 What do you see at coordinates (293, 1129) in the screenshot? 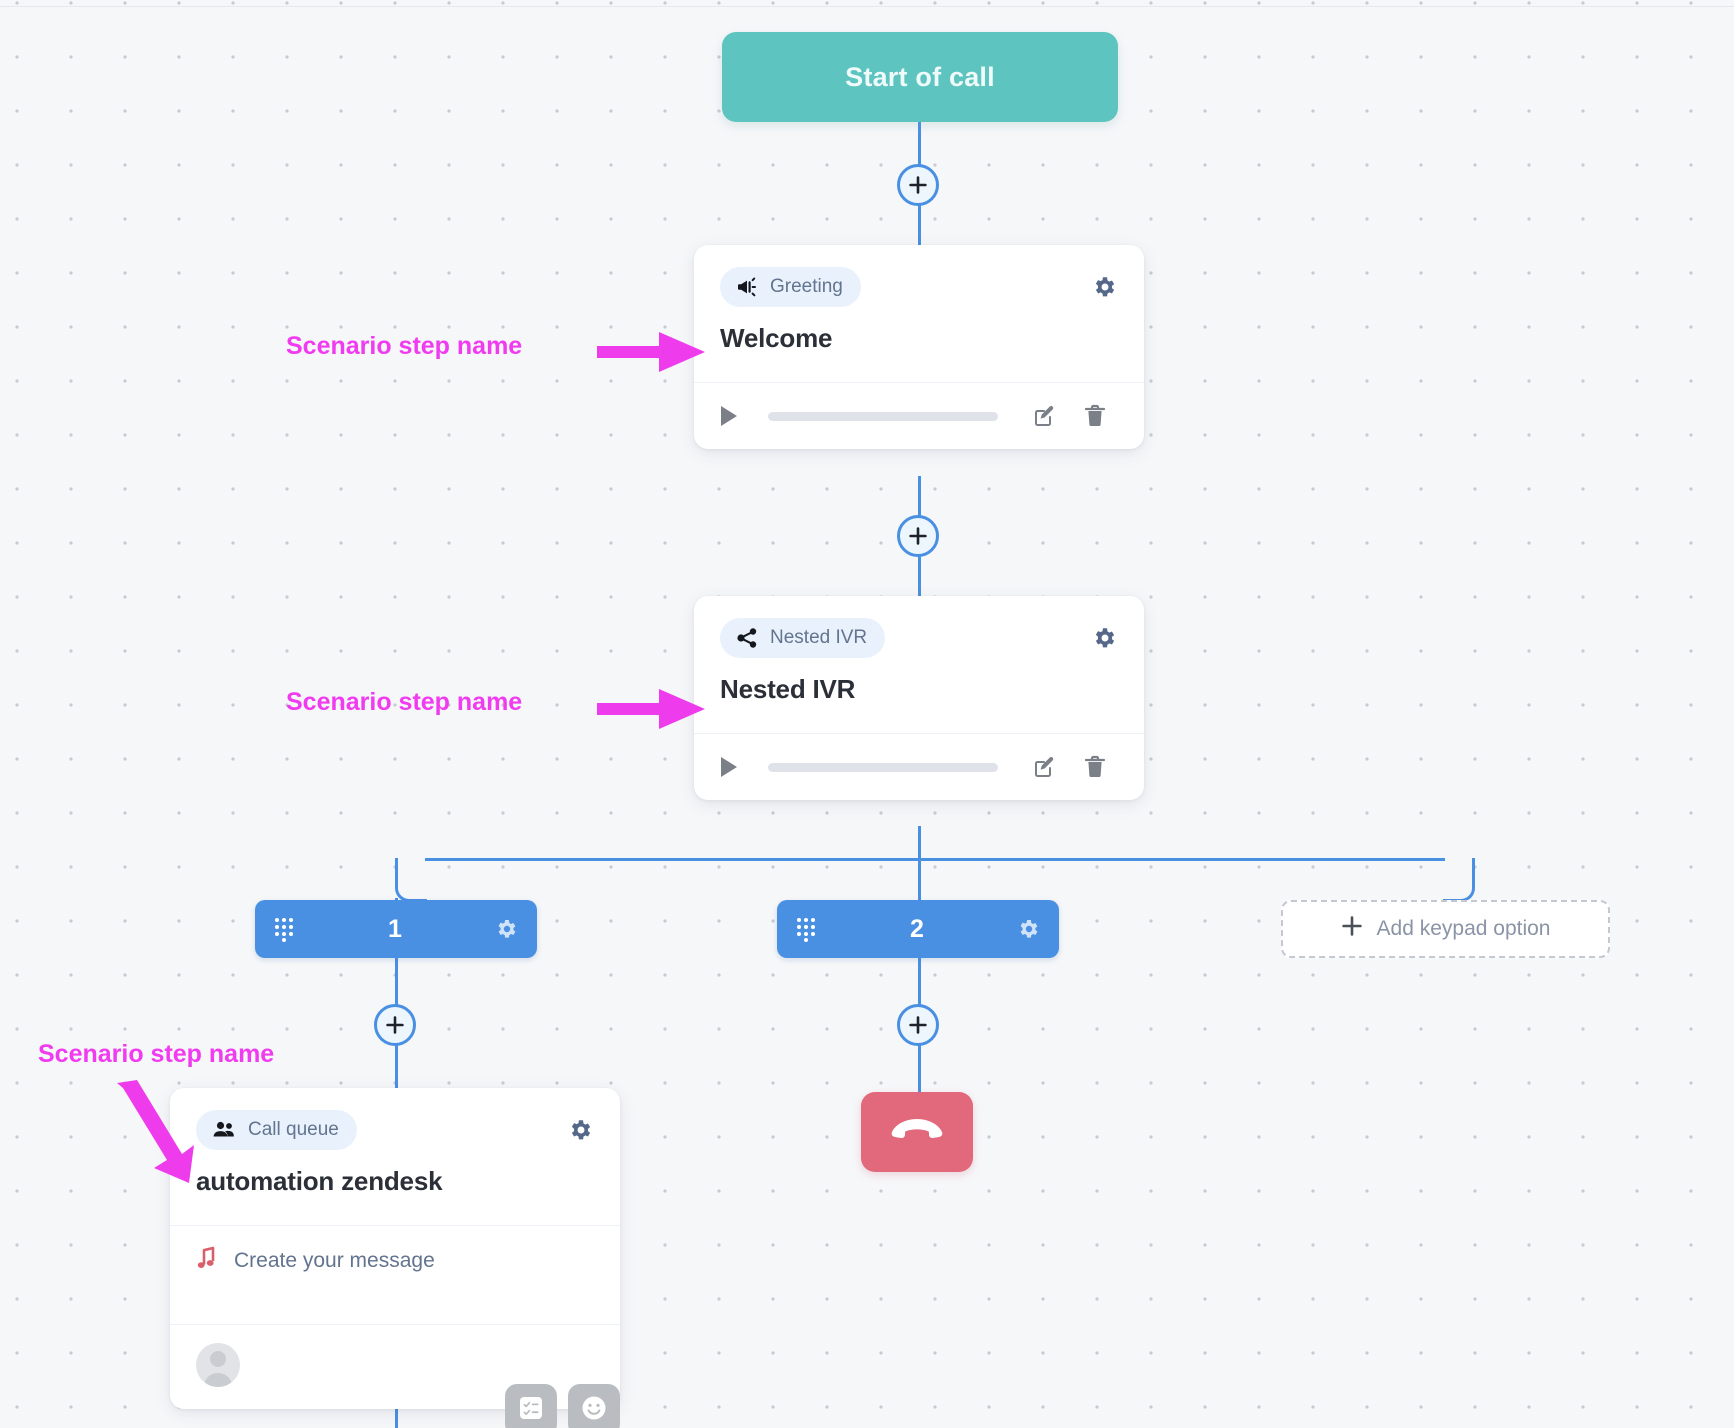
I see `step-type-label: Call queue` at bounding box center [293, 1129].